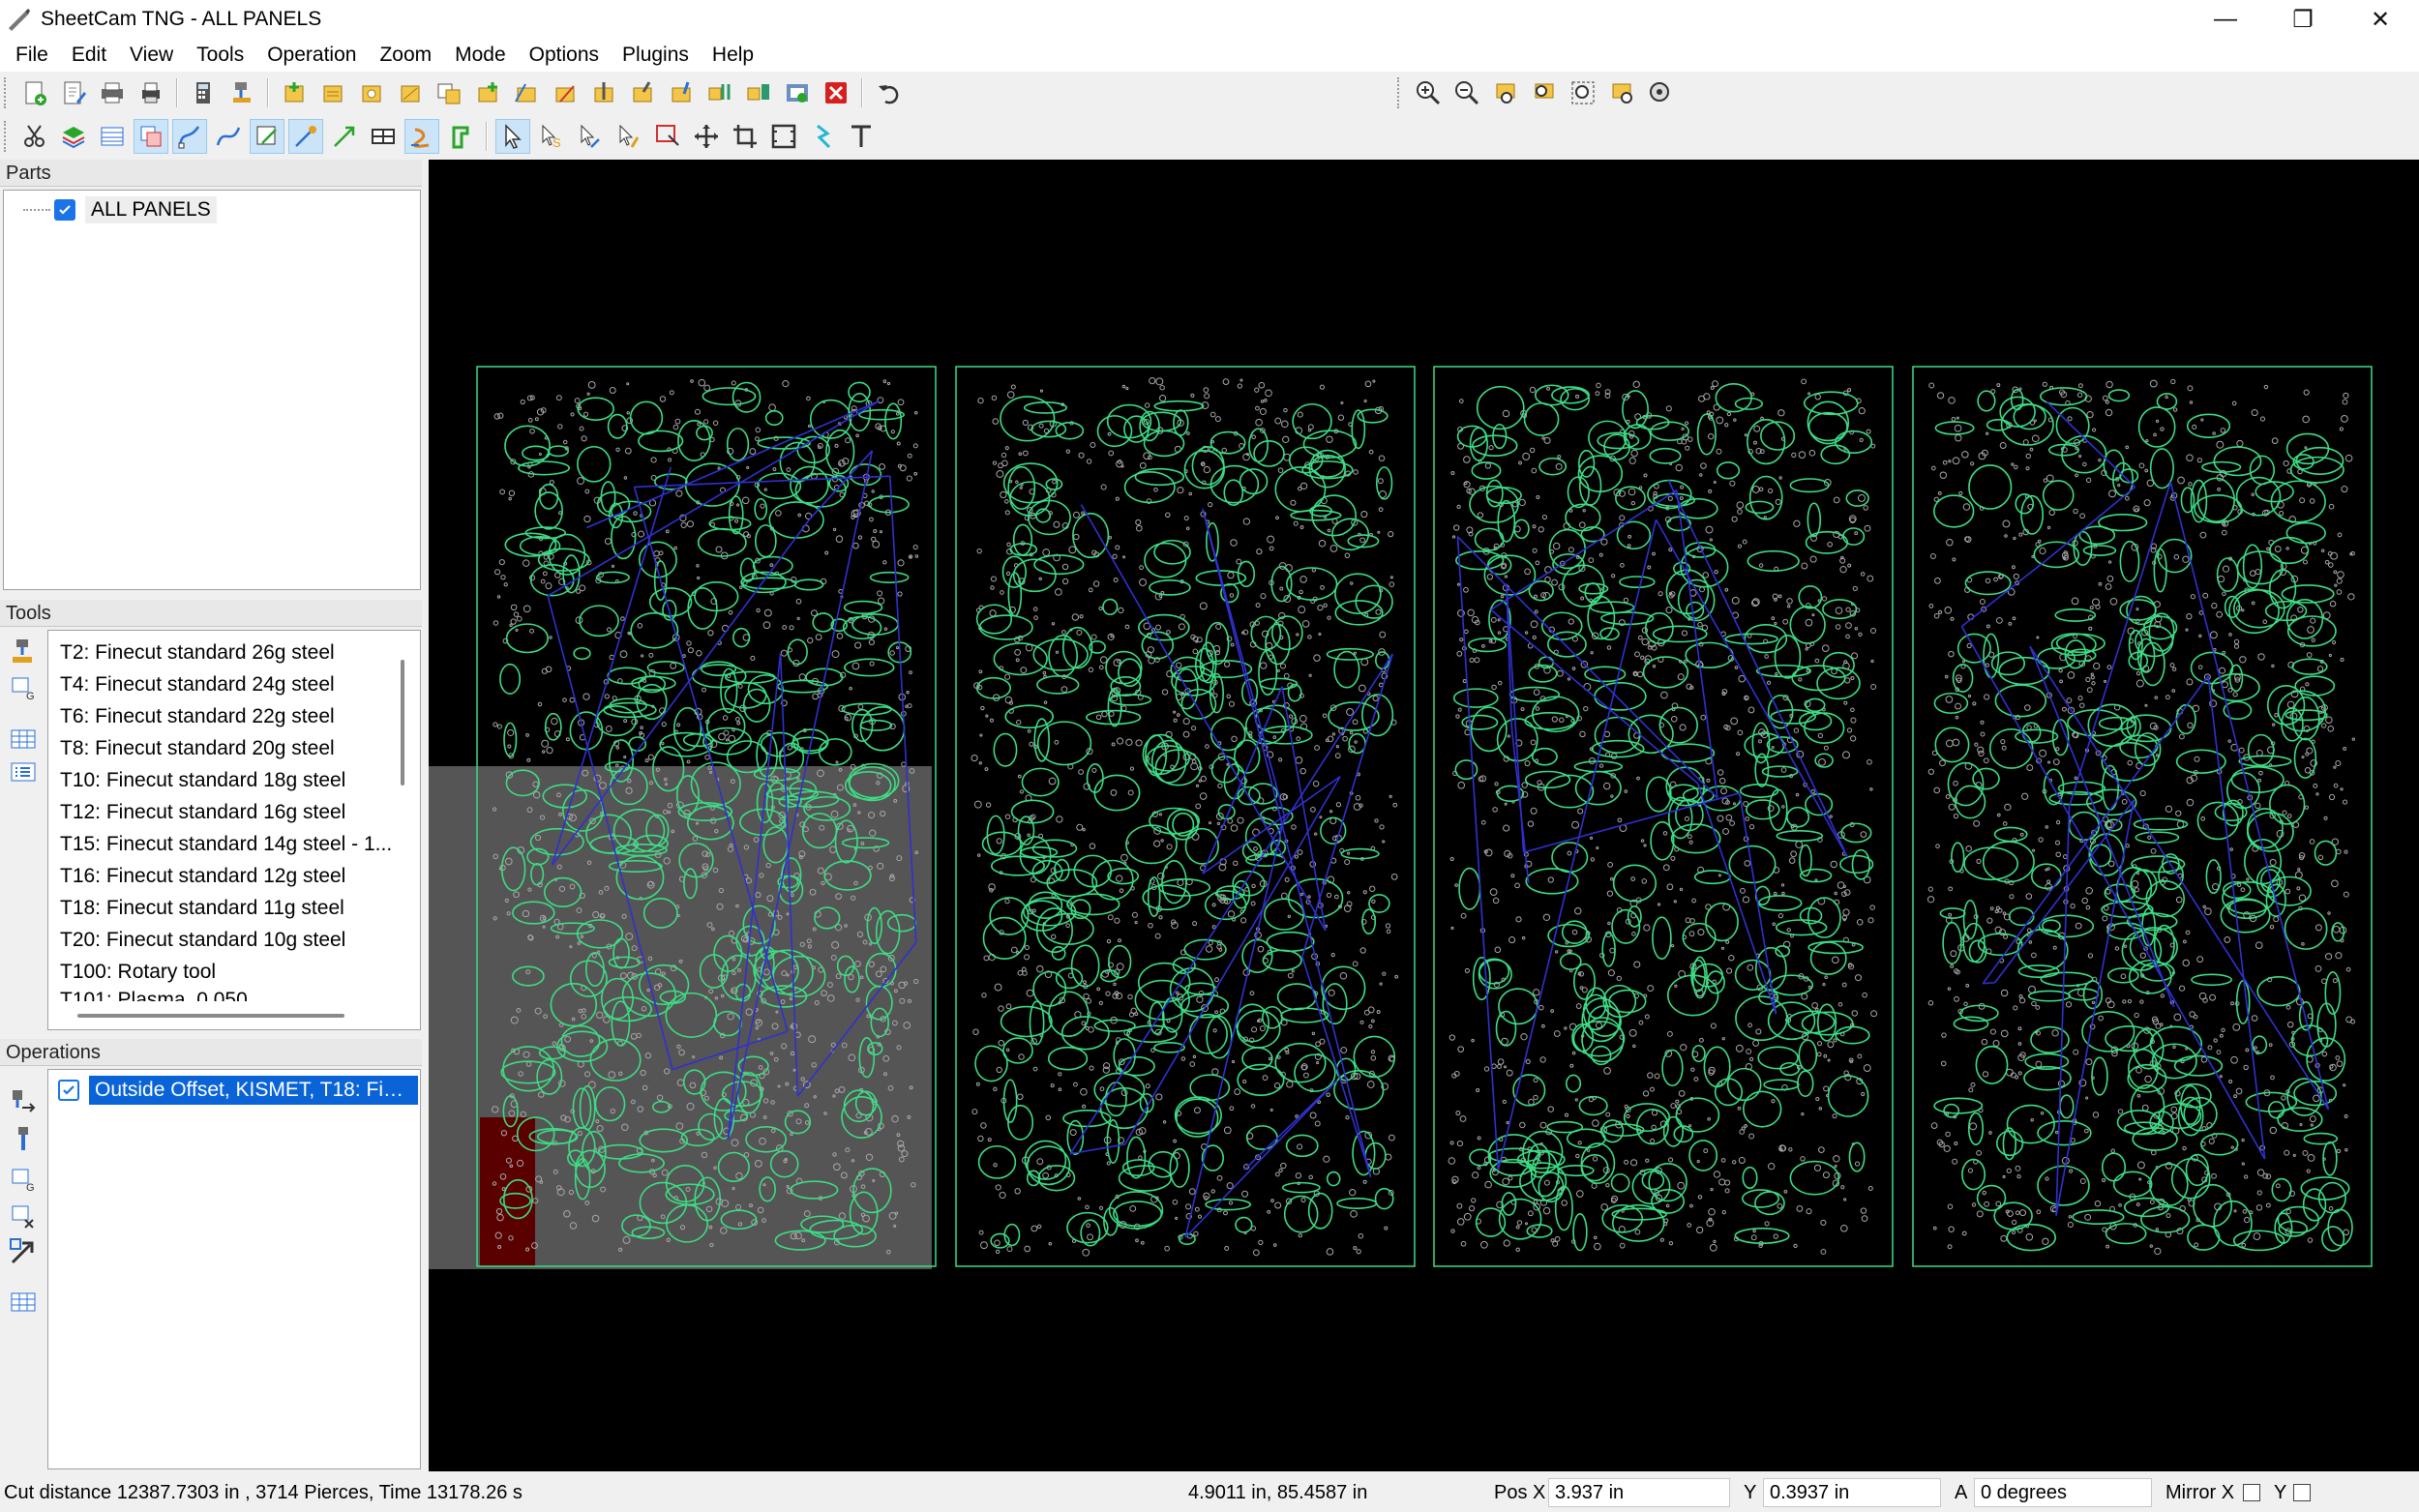 The width and height of the screenshot is (2419, 1512). Describe the element at coordinates (229, 876) in the screenshot. I see `tool-item: T16: Finecut standard 12g steel` at that location.